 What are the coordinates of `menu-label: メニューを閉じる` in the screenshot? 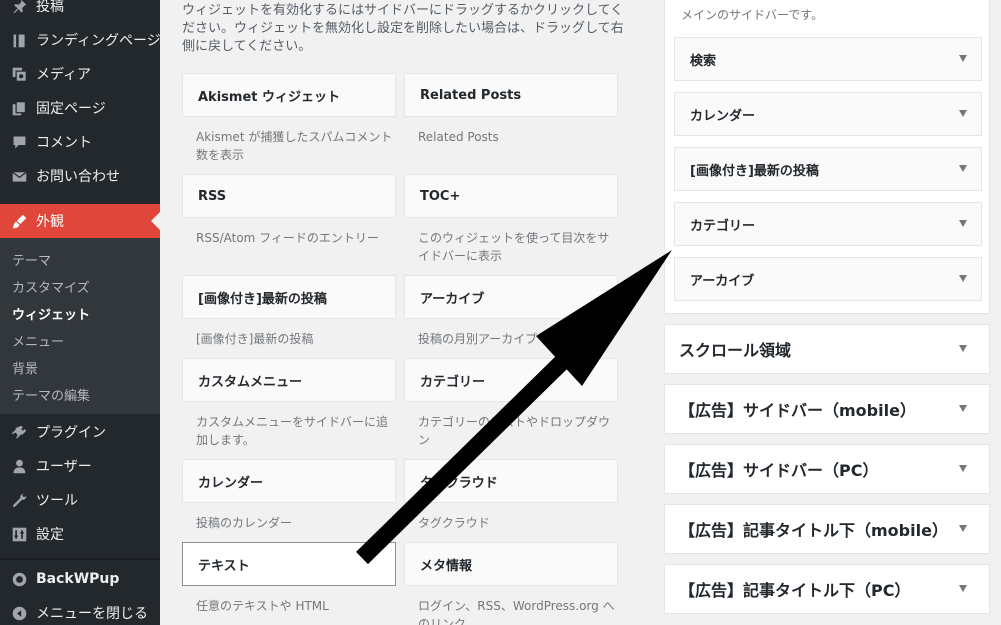 It's located at (92, 614).